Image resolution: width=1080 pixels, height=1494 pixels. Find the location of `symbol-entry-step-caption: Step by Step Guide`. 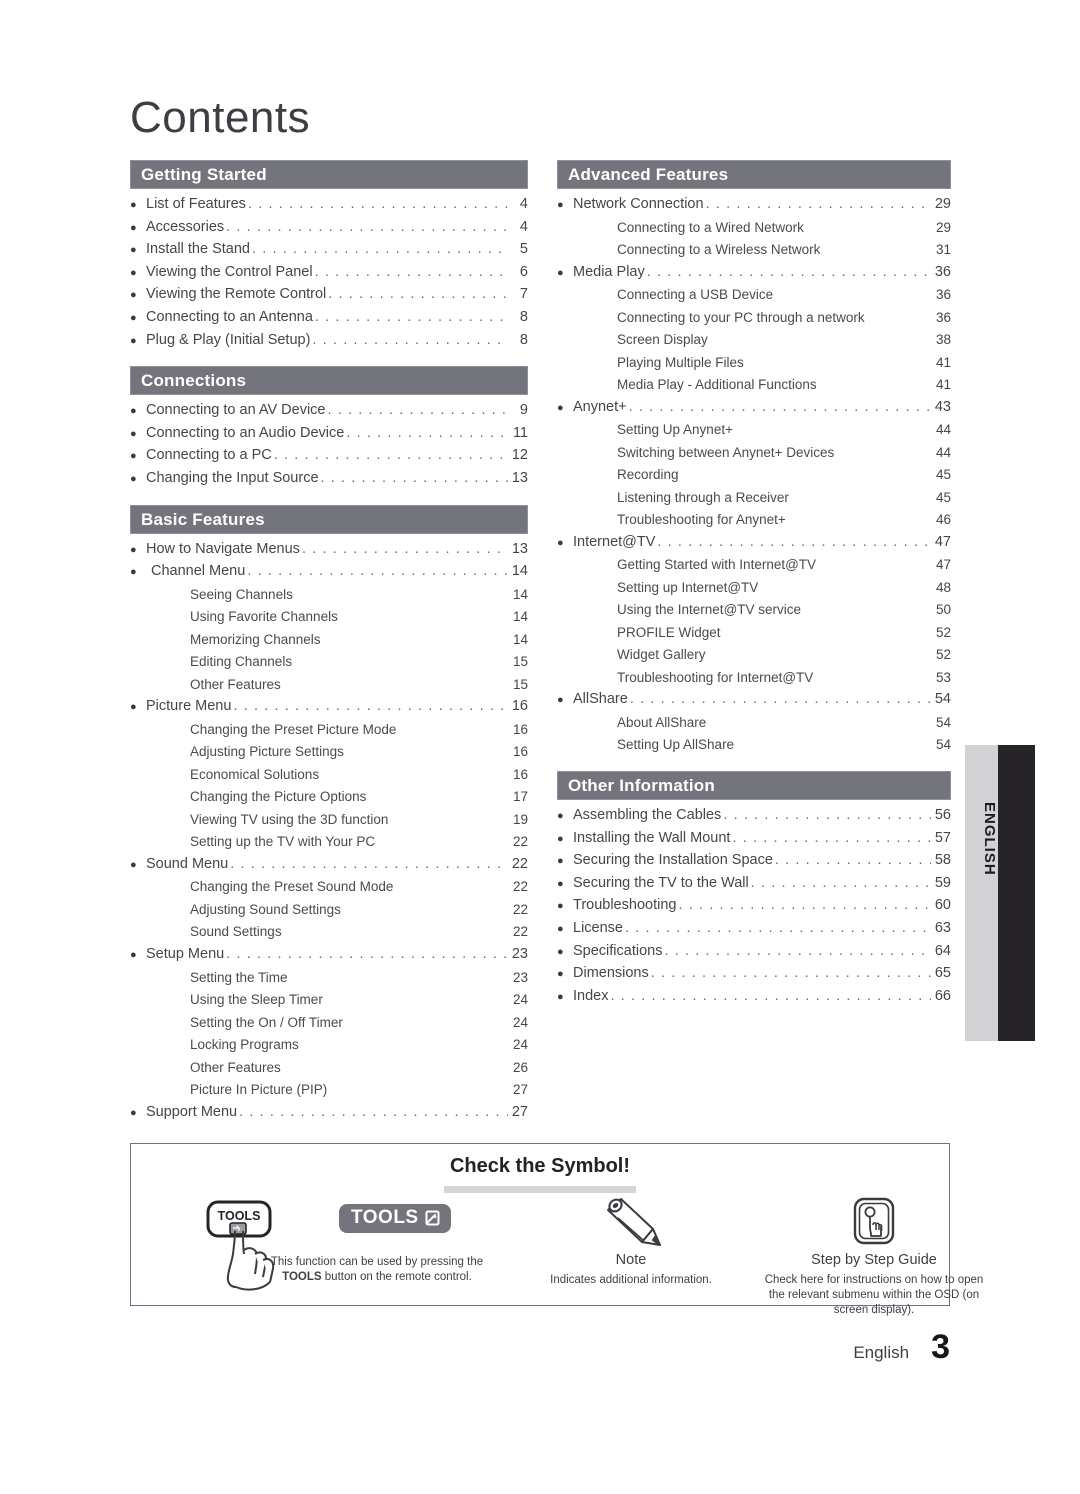

symbol-entry-step-caption: Step by Step Guide is located at coordinates (874, 1260).